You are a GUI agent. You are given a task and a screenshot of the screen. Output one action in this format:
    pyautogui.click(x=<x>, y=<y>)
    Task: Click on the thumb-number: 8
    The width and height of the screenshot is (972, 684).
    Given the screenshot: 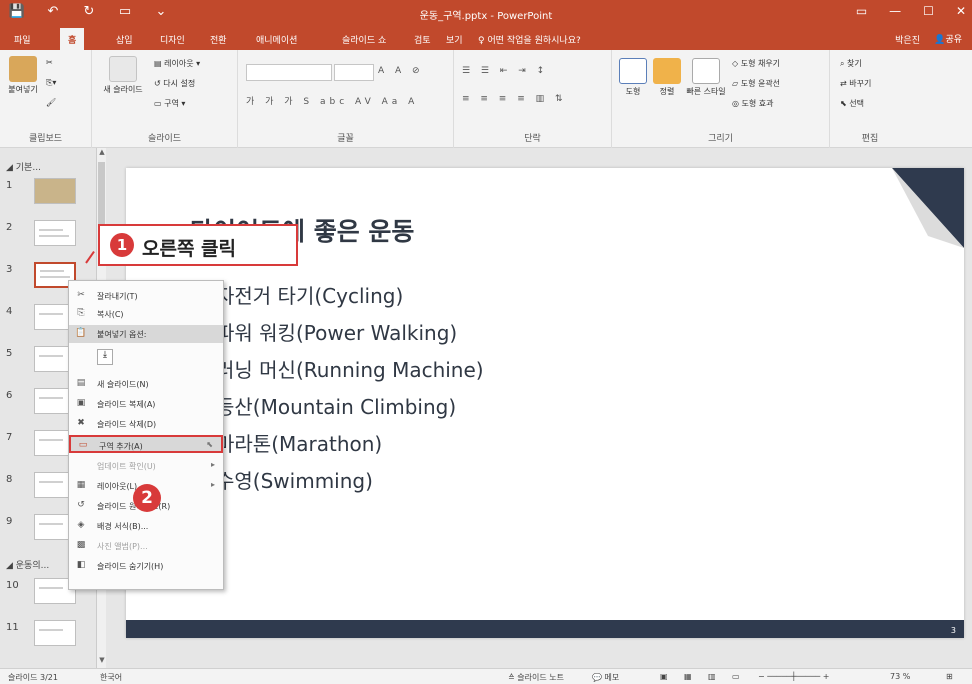 What is the action you would take?
    pyautogui.click(x=9, y=479)
    